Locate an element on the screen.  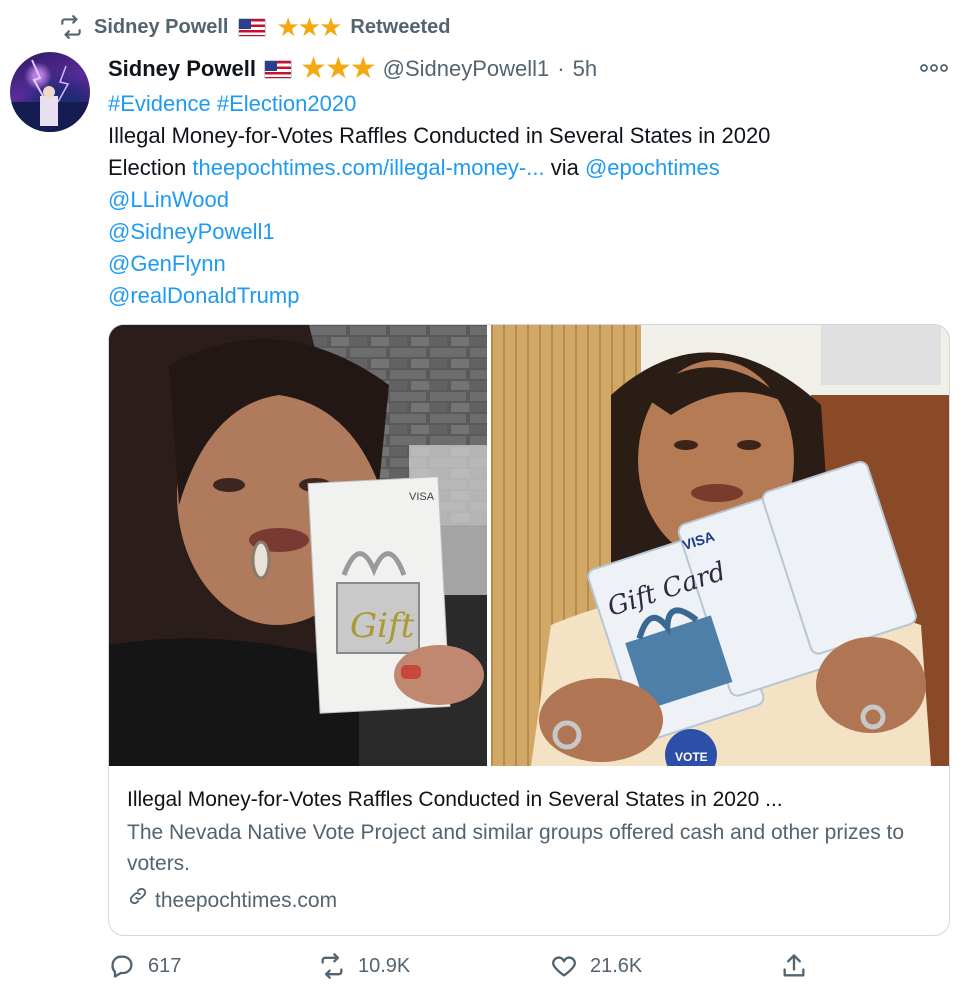
hashtag-link: #Election2020 is located at coordinates (286, 103).